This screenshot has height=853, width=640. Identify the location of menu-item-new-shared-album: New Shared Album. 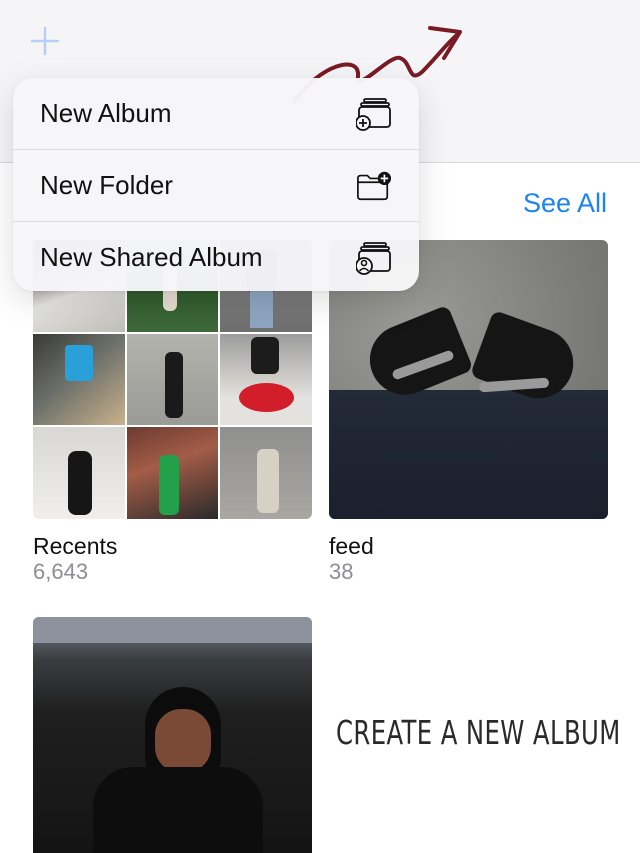
(216, 256).